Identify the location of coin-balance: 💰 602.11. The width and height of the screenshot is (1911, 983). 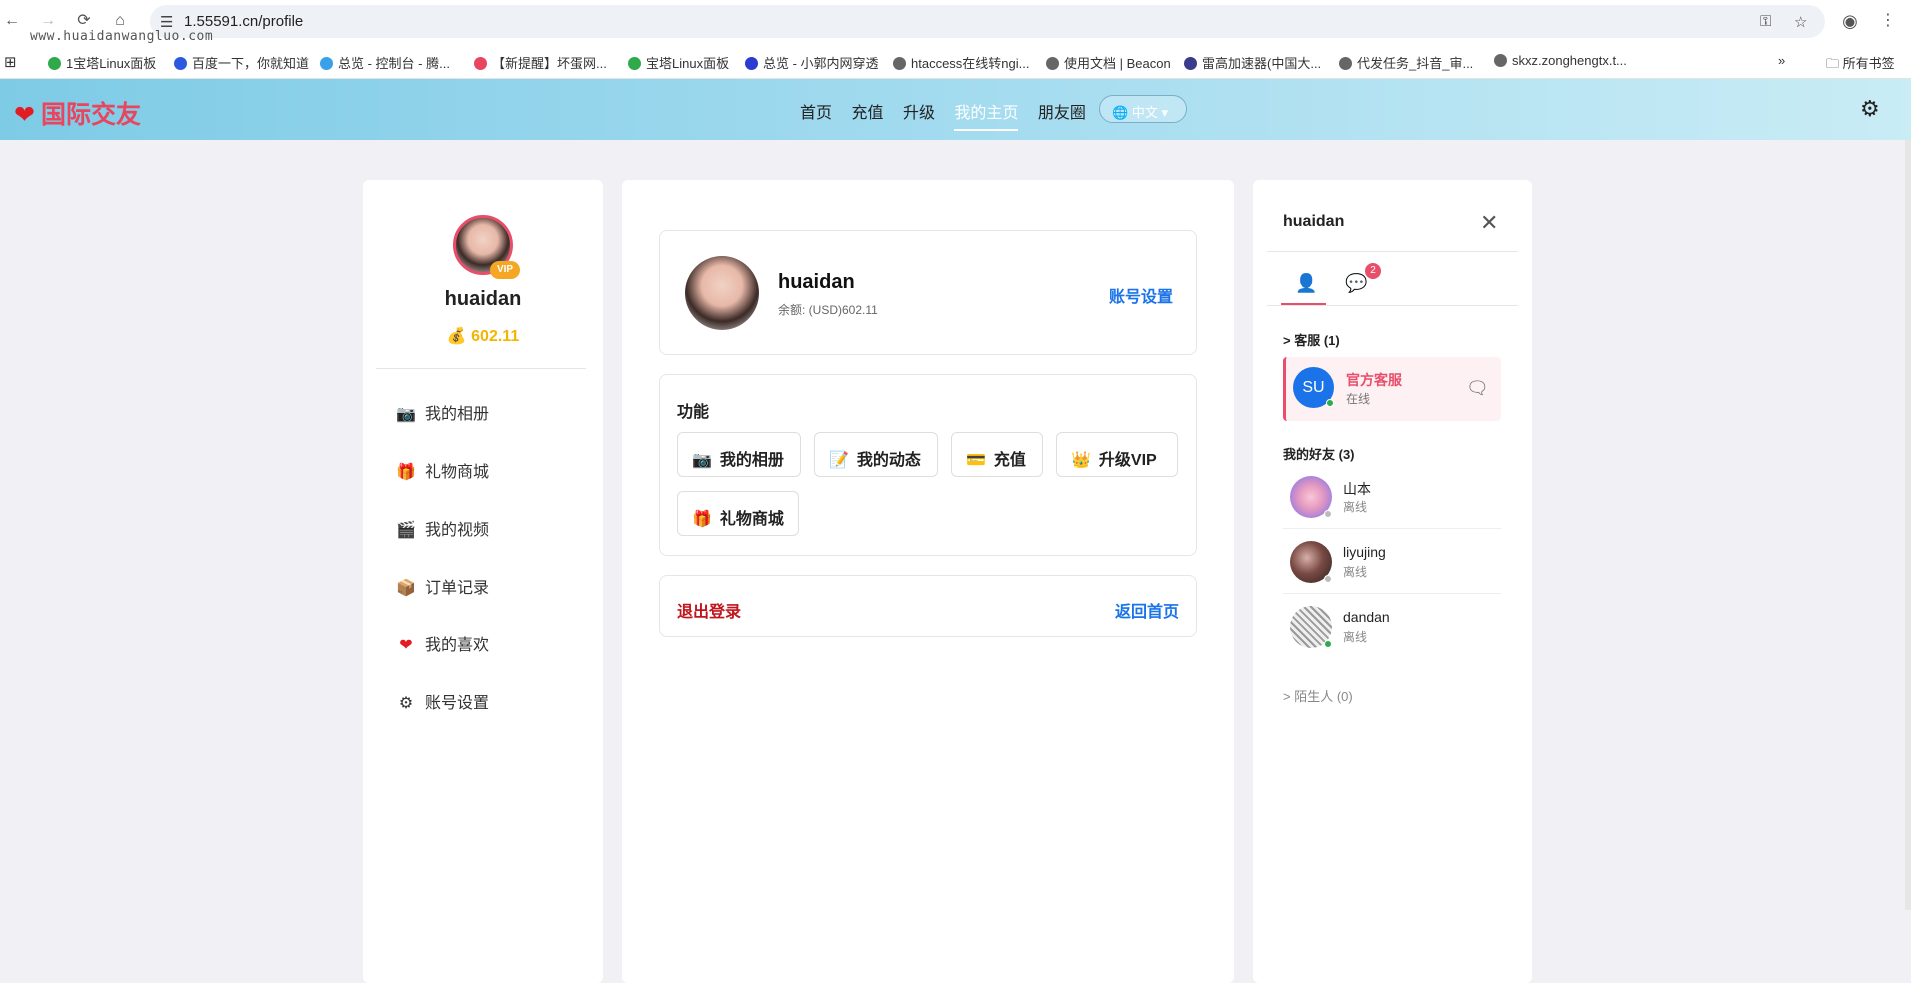
(483, 336).